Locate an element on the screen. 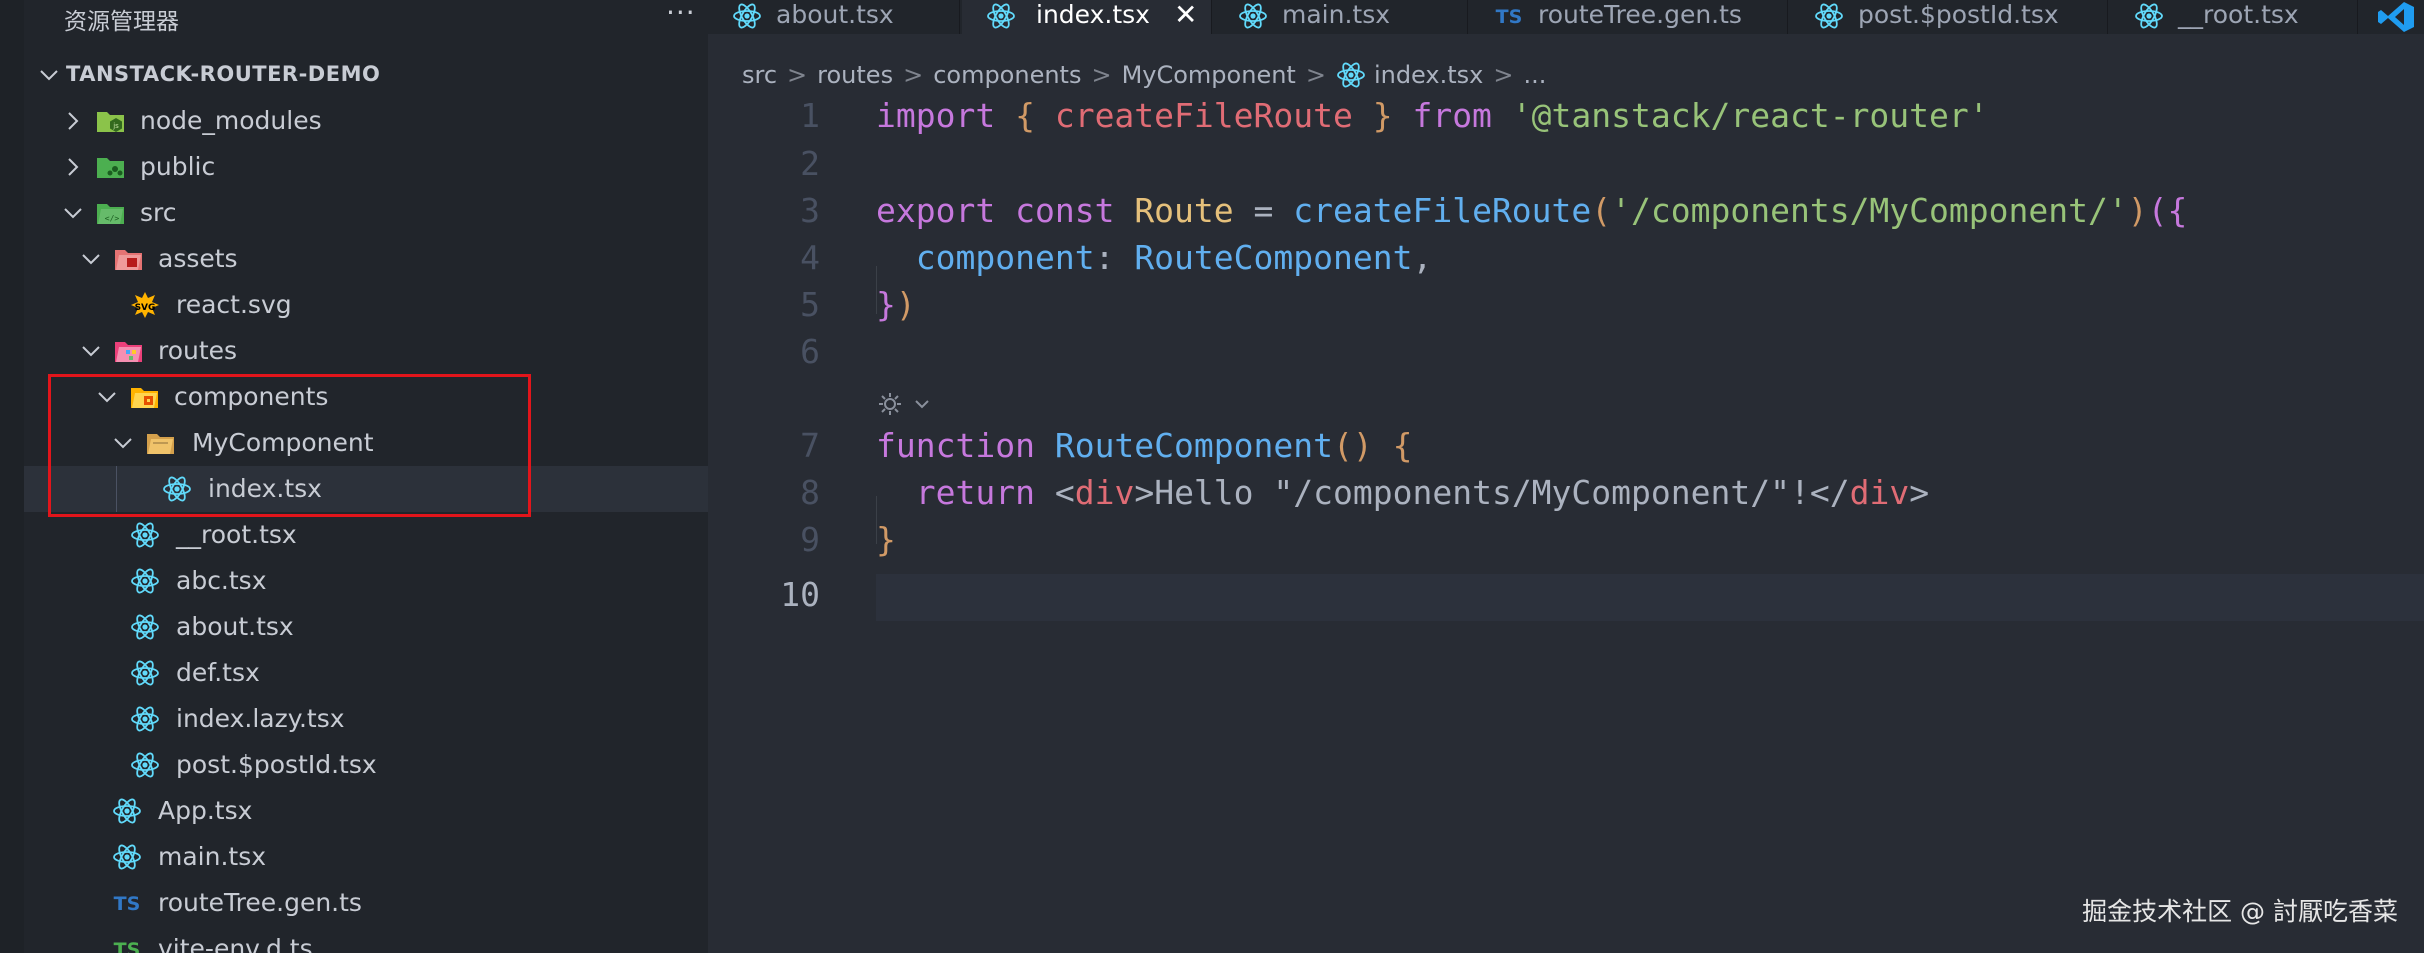 The width and height of the screenshot is (2424, 953). indent-guide is located at coordinates (116, 489).